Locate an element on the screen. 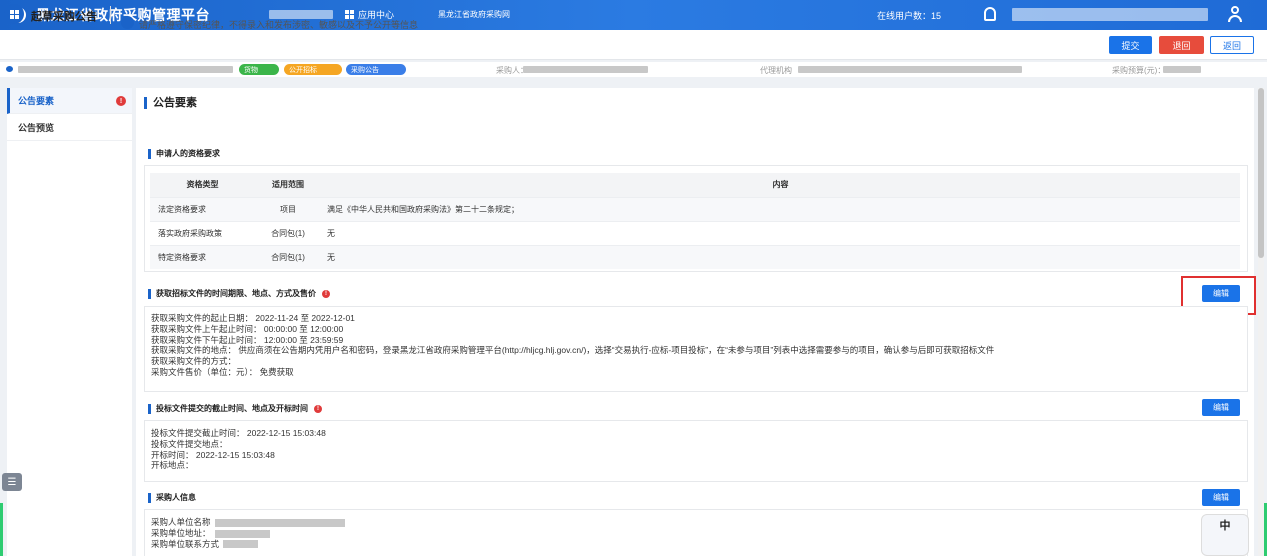  redacted-project-name is located at coordinates (125, 69).